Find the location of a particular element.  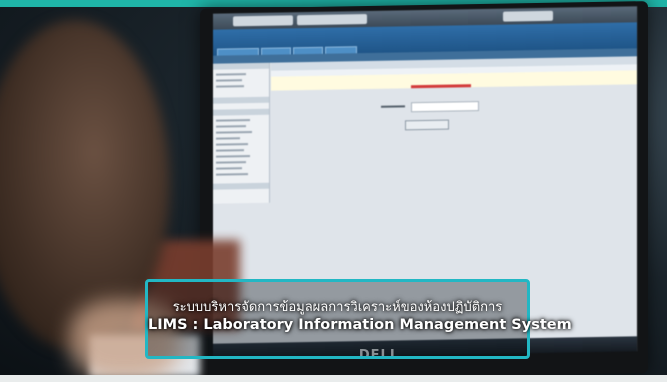

form-label is located at coordinates (393, 106).